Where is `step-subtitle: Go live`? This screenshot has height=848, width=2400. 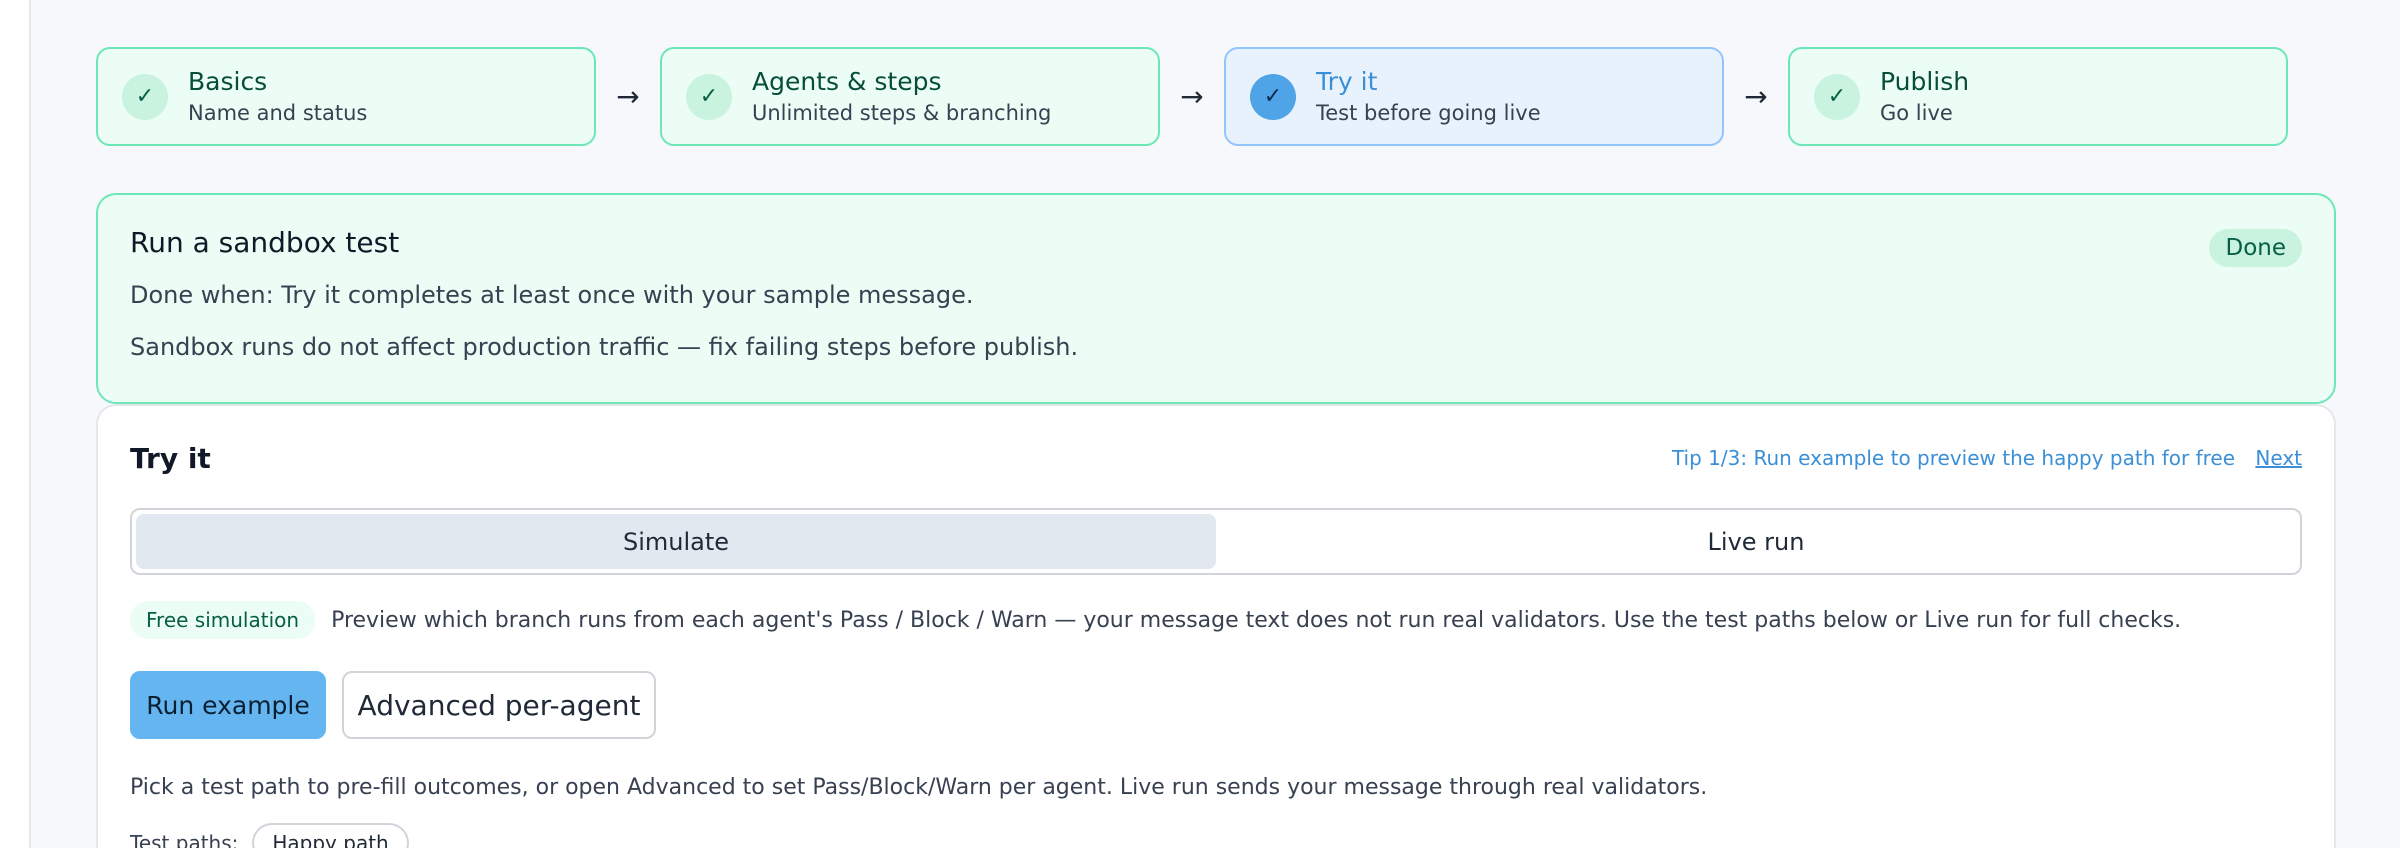
step-subtitle: Go live is located at coordinates (1916, 112).